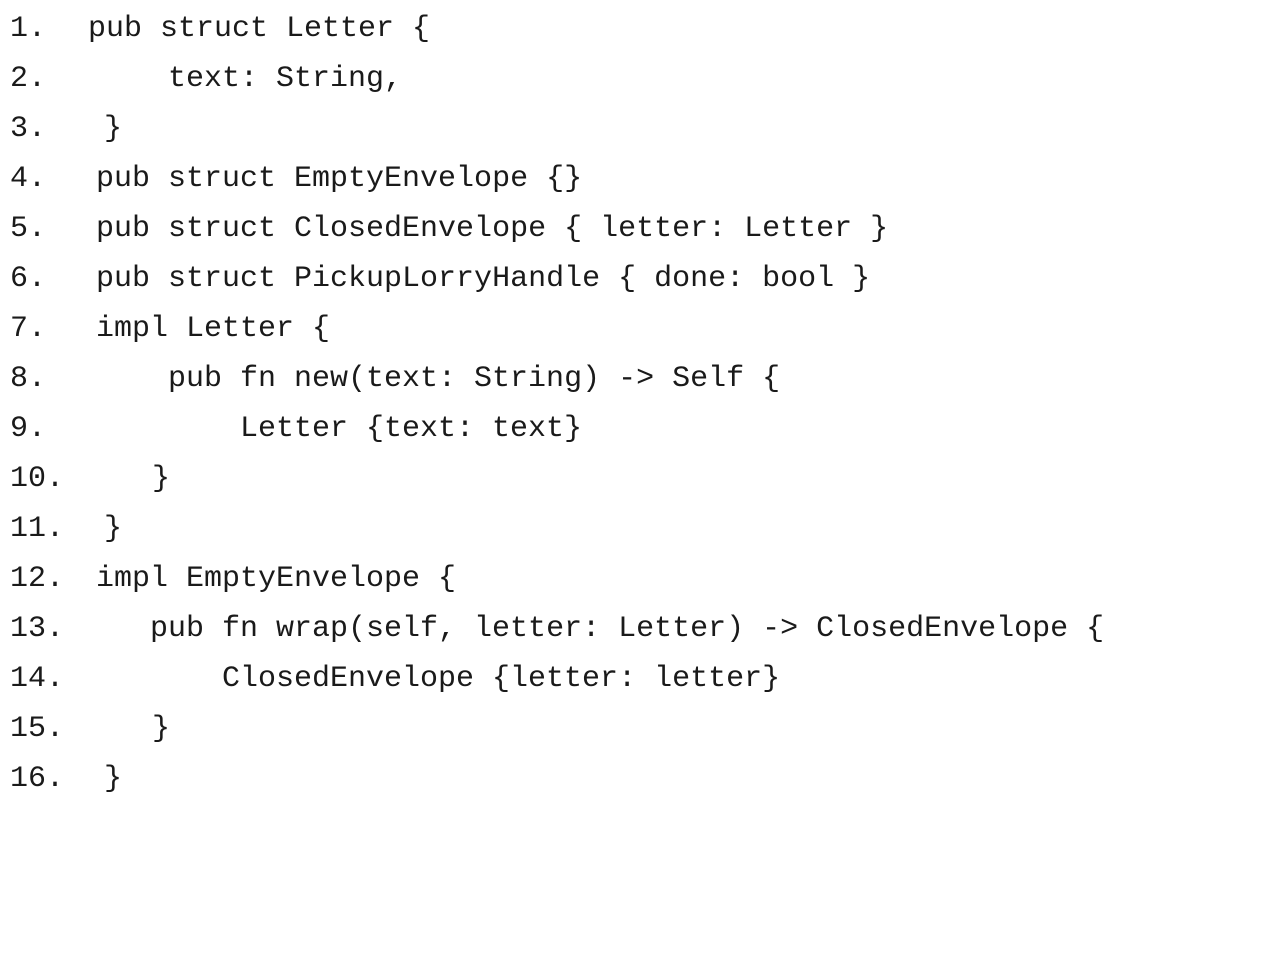 The width and height of the screenshot is (1284, 954). What do you see at coordinates (276, 579) in the screenshot?
I see `line-code: impl EmptyEnvelope {` at bounding box center [276, 579].